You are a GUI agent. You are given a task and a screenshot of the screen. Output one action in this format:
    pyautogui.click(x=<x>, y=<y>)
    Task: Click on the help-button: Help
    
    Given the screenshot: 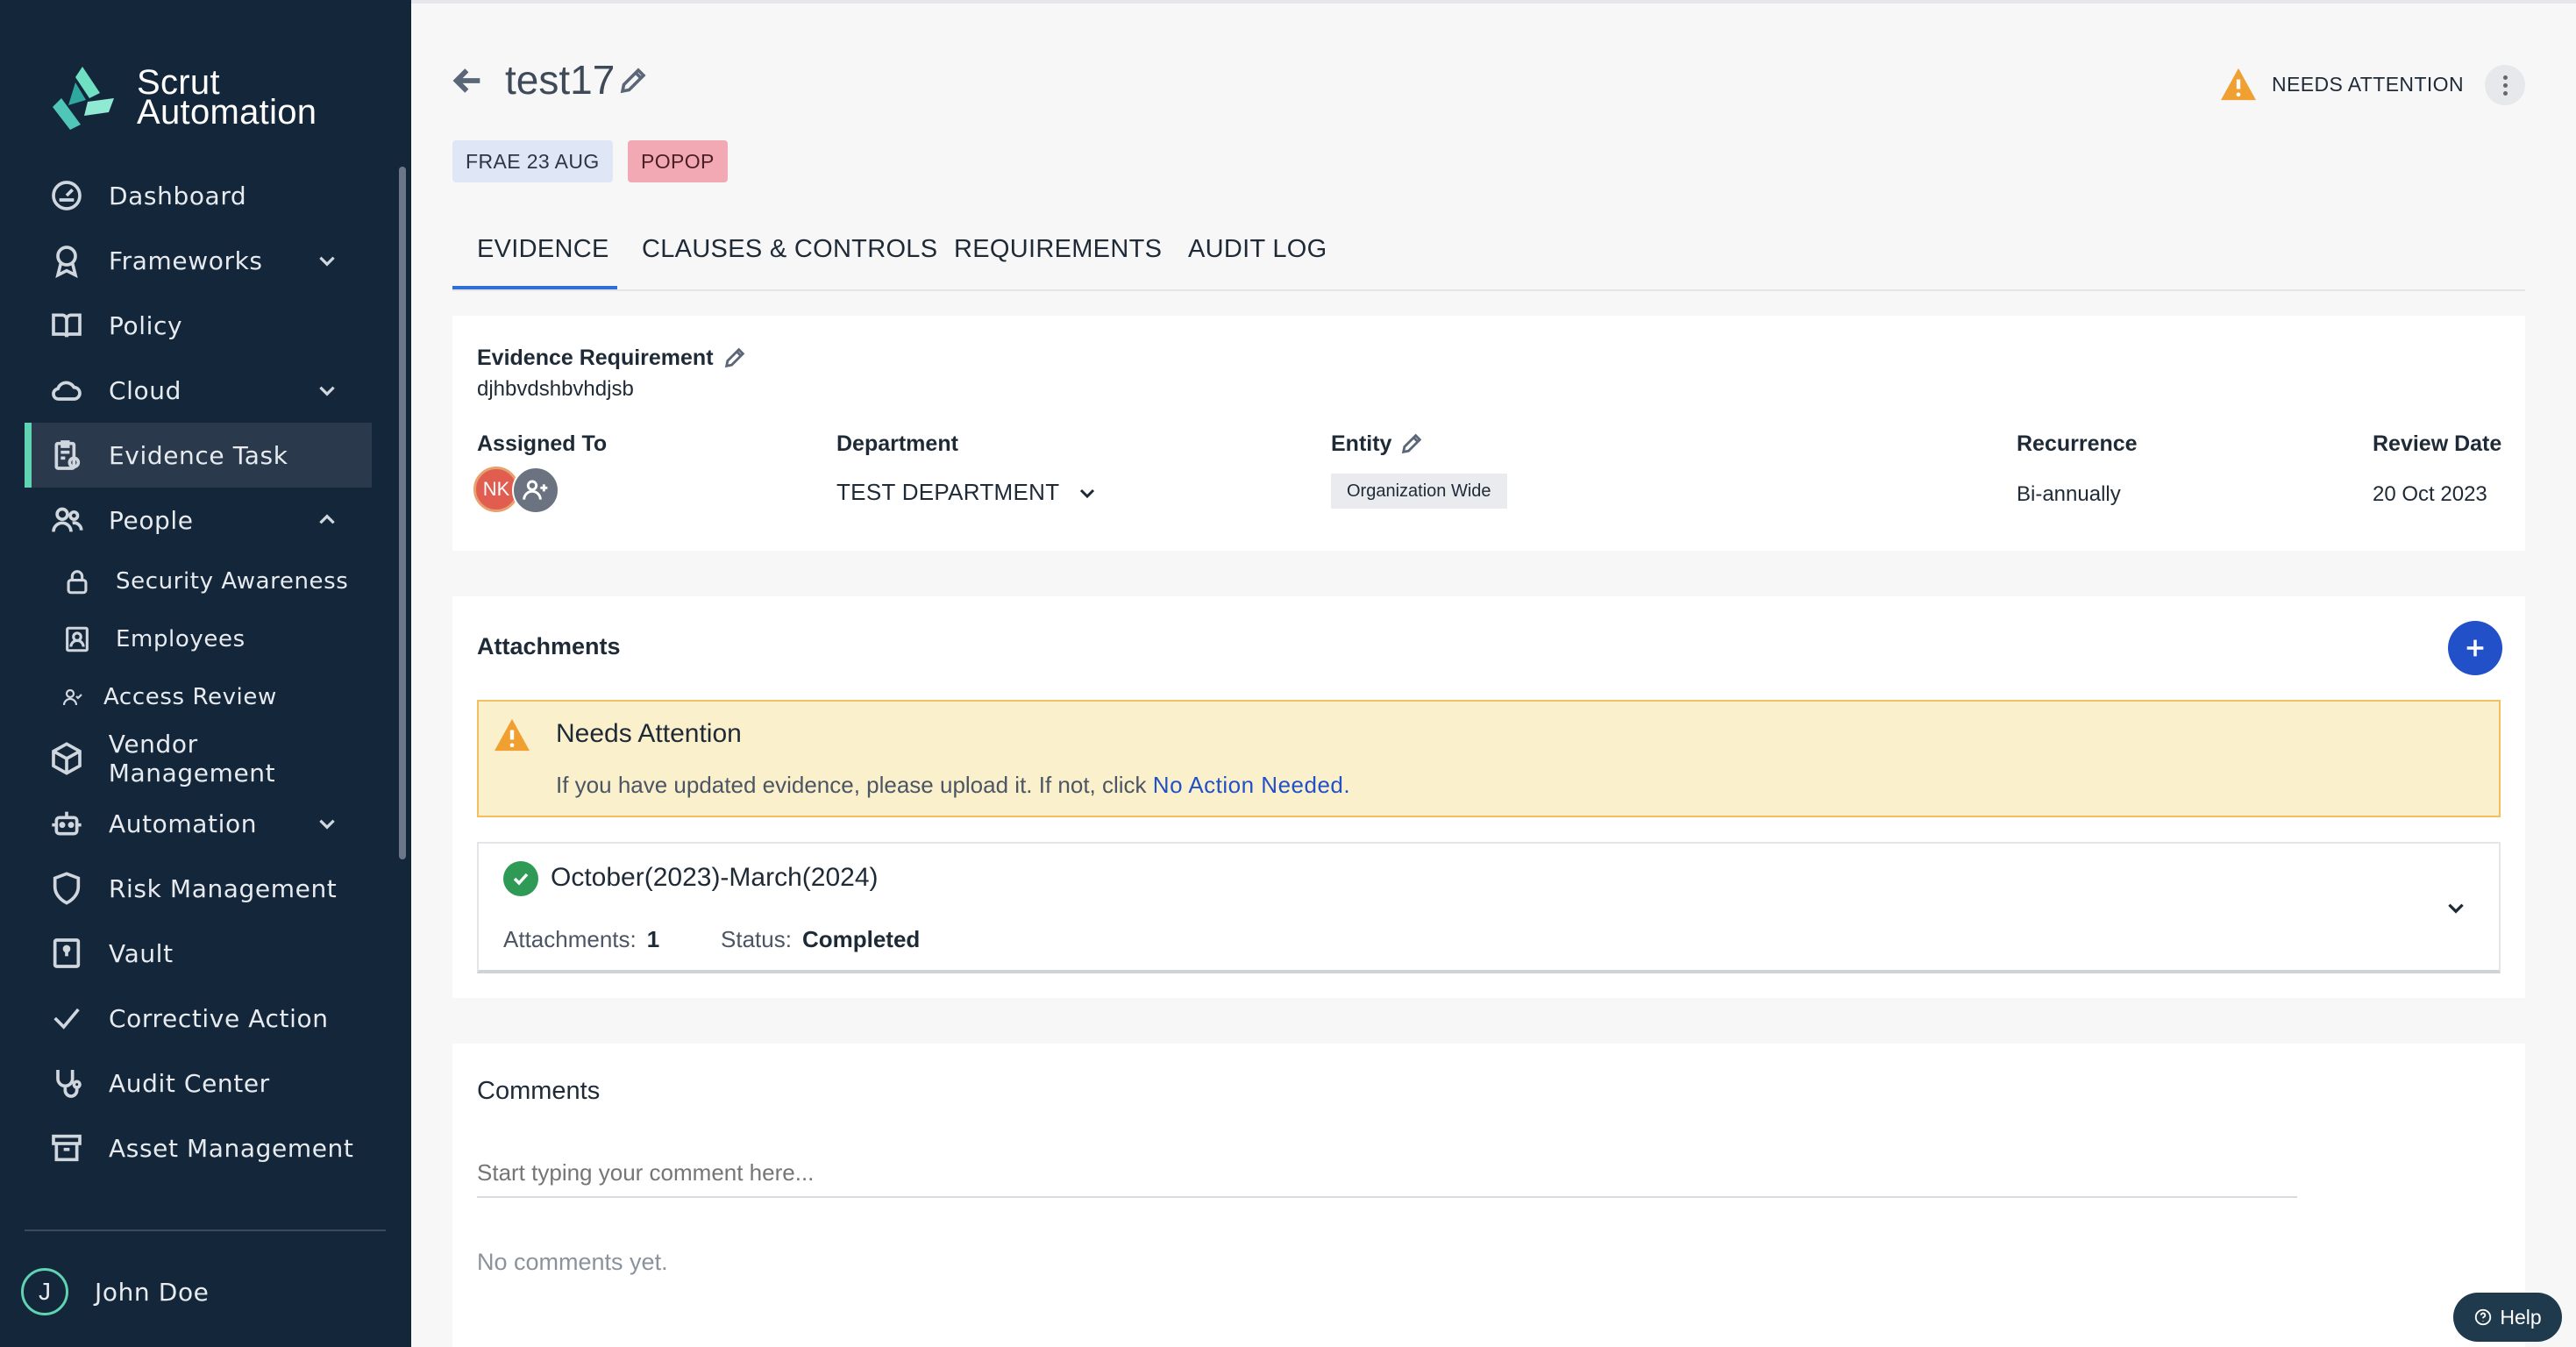 What is the action you would take?
    pyautogui.click(x=2507, y=1317)
    